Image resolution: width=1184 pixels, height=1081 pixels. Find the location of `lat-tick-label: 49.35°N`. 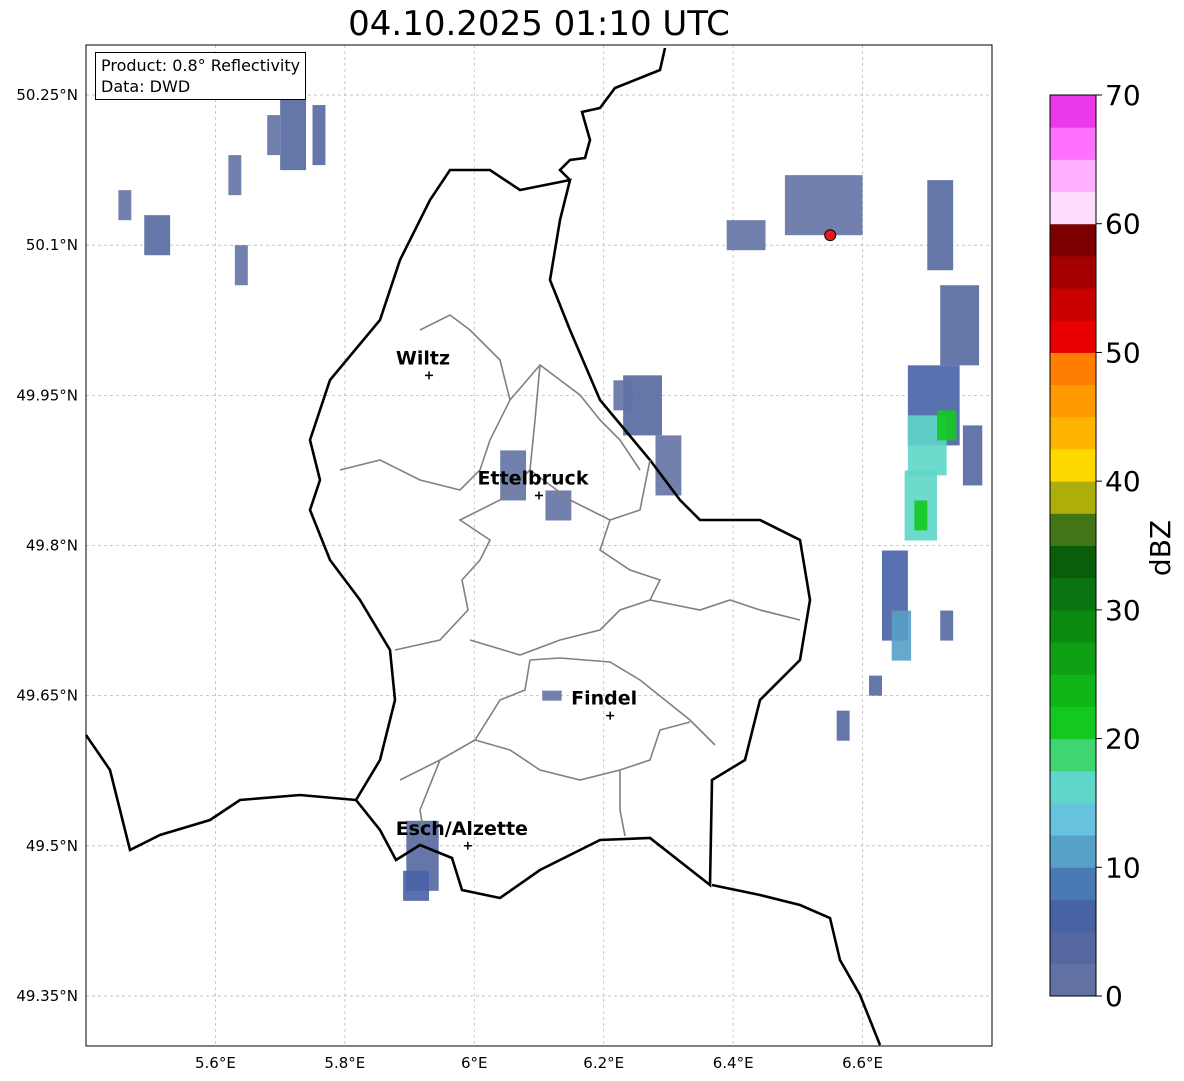

lat-tick-label: 49.35°N is located at coordinates (47, 996).